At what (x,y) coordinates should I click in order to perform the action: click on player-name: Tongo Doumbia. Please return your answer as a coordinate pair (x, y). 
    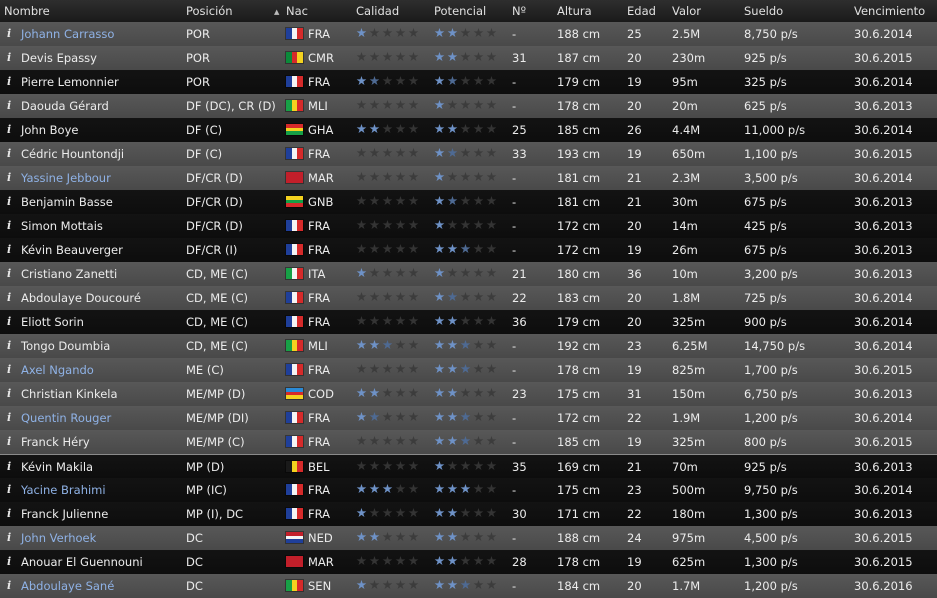
    Looking at the image, I should click on (65, 346).